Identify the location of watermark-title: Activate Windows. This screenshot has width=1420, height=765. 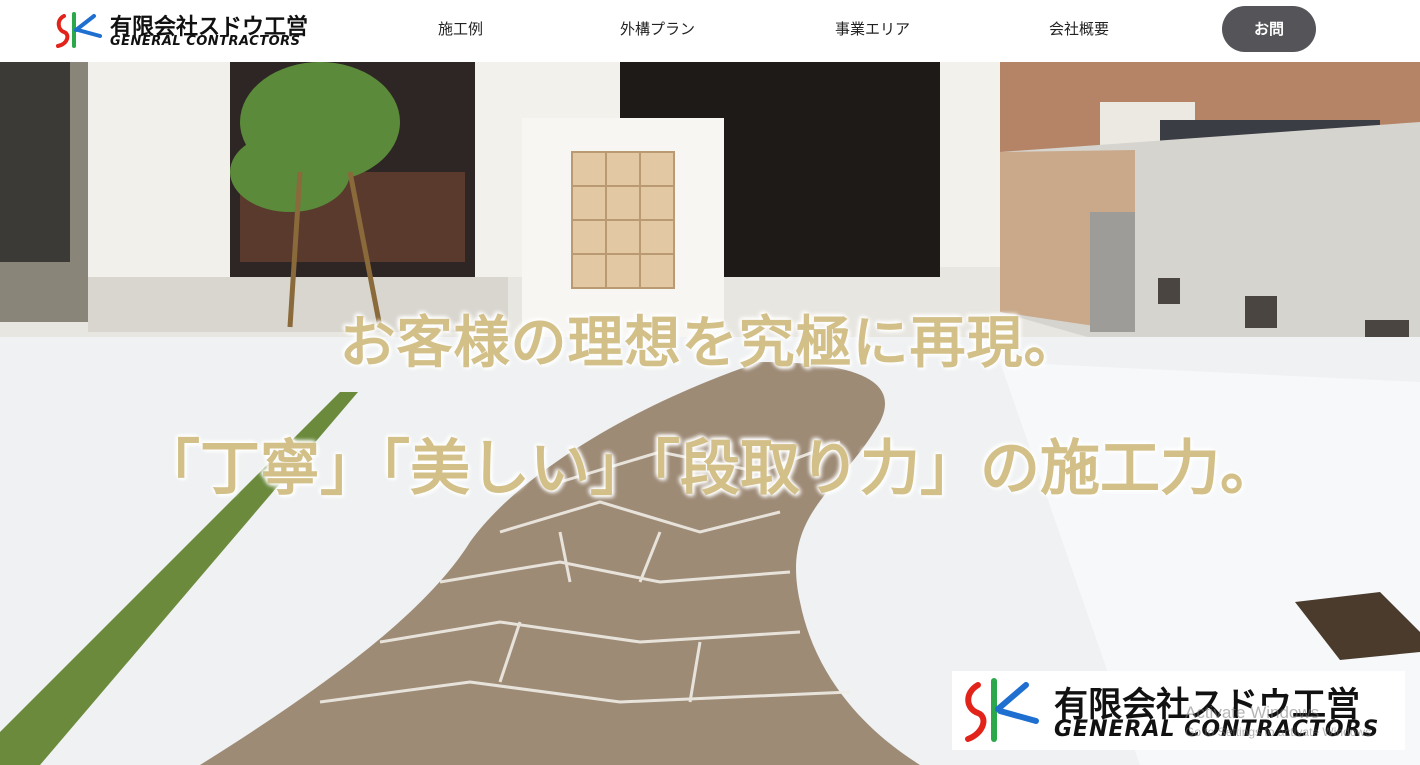
(1252, 712).